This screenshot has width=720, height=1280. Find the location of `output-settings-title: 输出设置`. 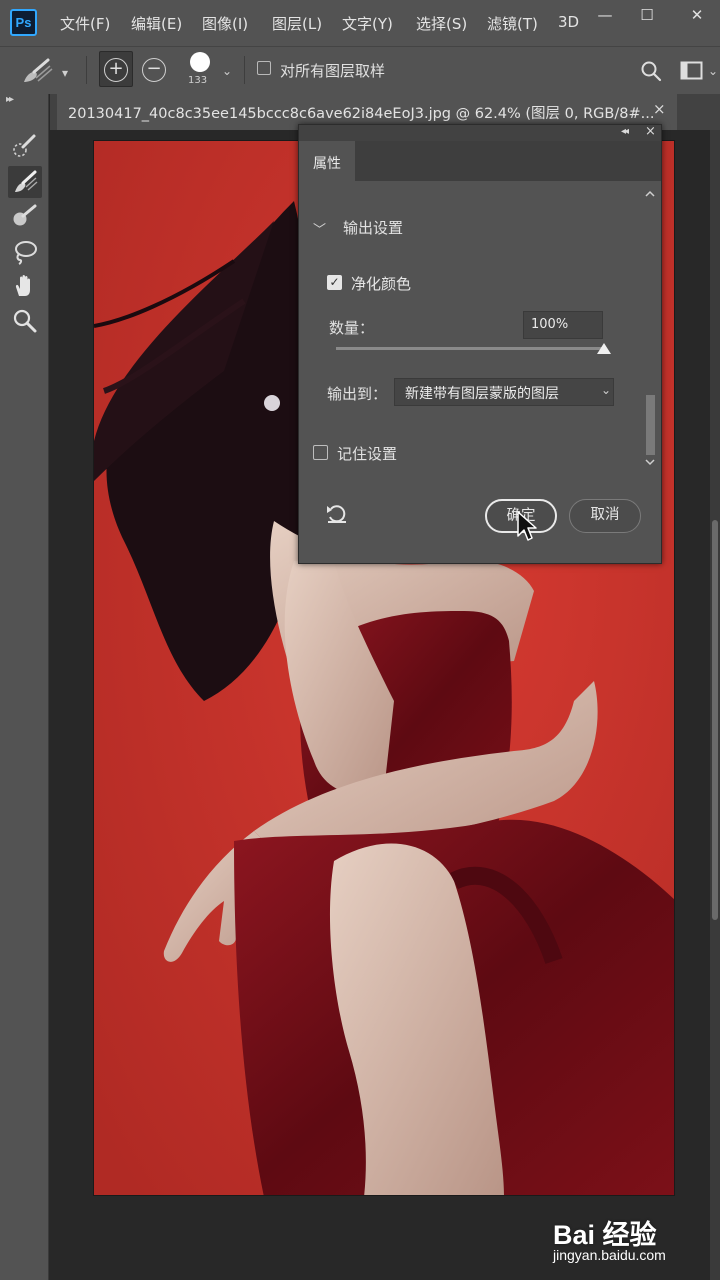

output-settings-title: 输出设置 is located at coordinates (373, 227).